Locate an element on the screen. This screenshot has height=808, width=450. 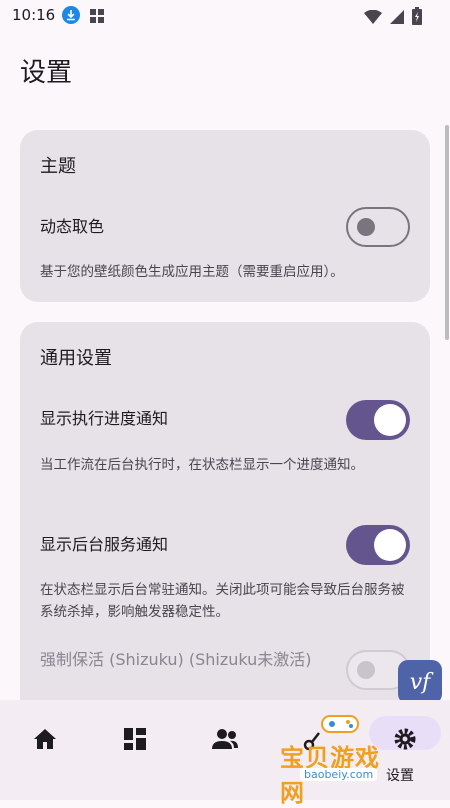
dynamic-color-switch is located at coordinates (378, 227).